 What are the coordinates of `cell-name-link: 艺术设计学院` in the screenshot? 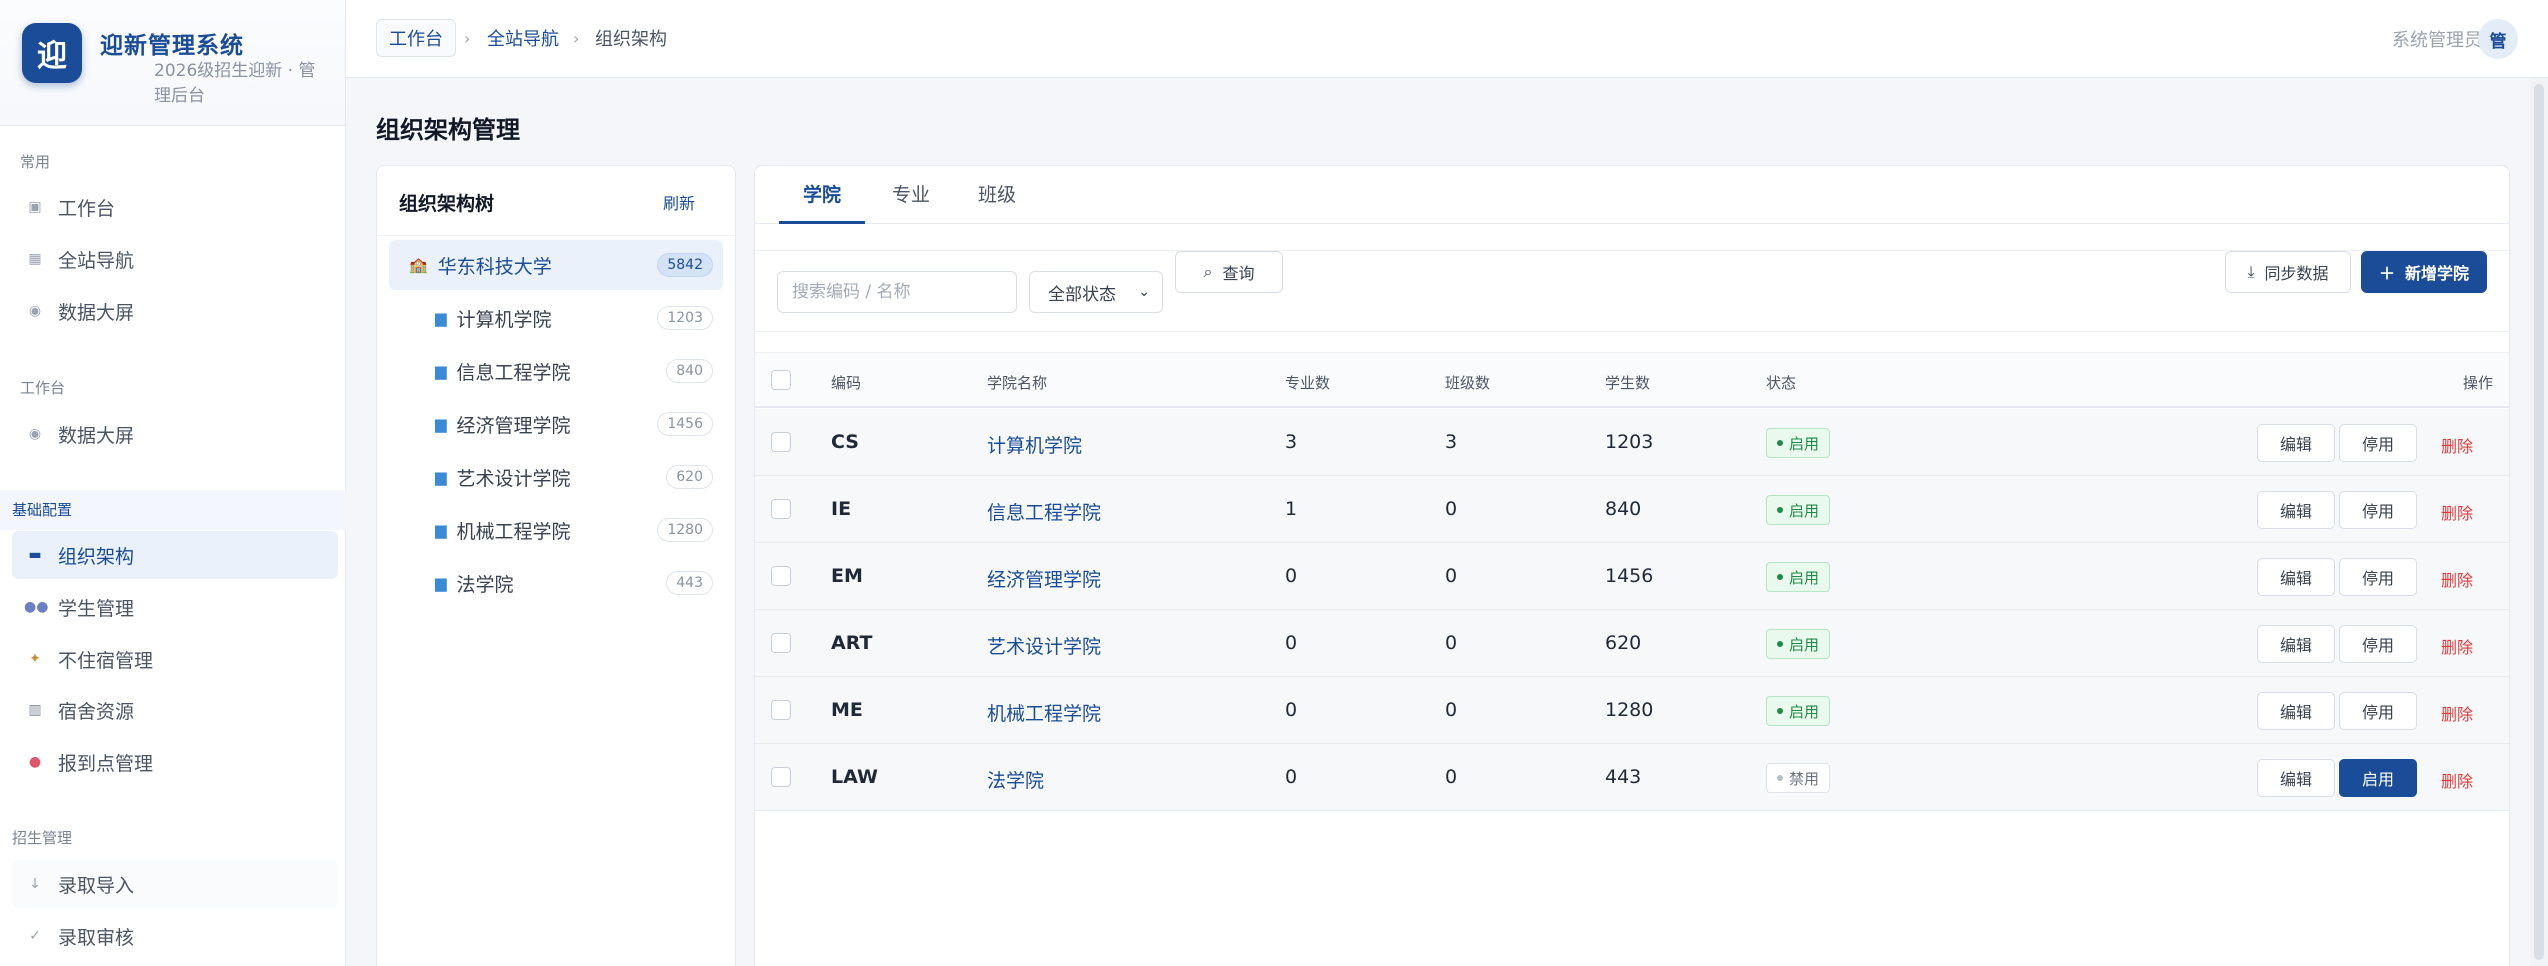 It's located at (1044, 645).